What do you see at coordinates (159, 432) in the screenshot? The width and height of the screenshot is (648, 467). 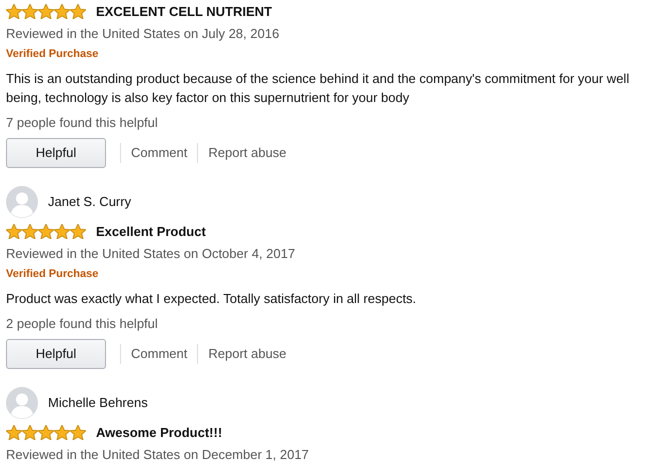 I see `review-title: Awesome Product!!!` at bounding box center [159, 432].